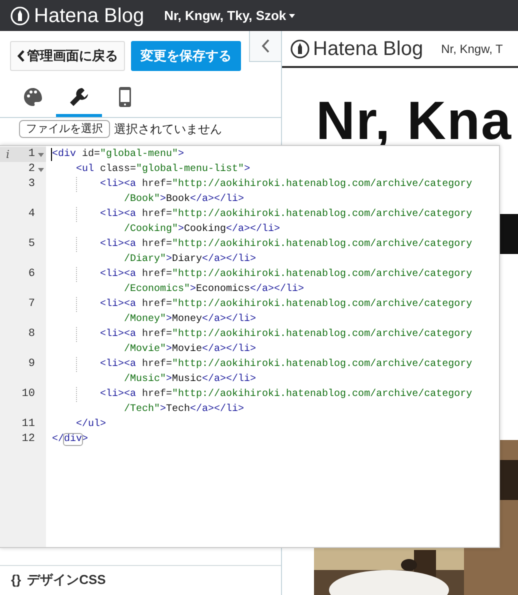 The image size is (518, 595). I want to click on collapse-button, so click(265, 46).